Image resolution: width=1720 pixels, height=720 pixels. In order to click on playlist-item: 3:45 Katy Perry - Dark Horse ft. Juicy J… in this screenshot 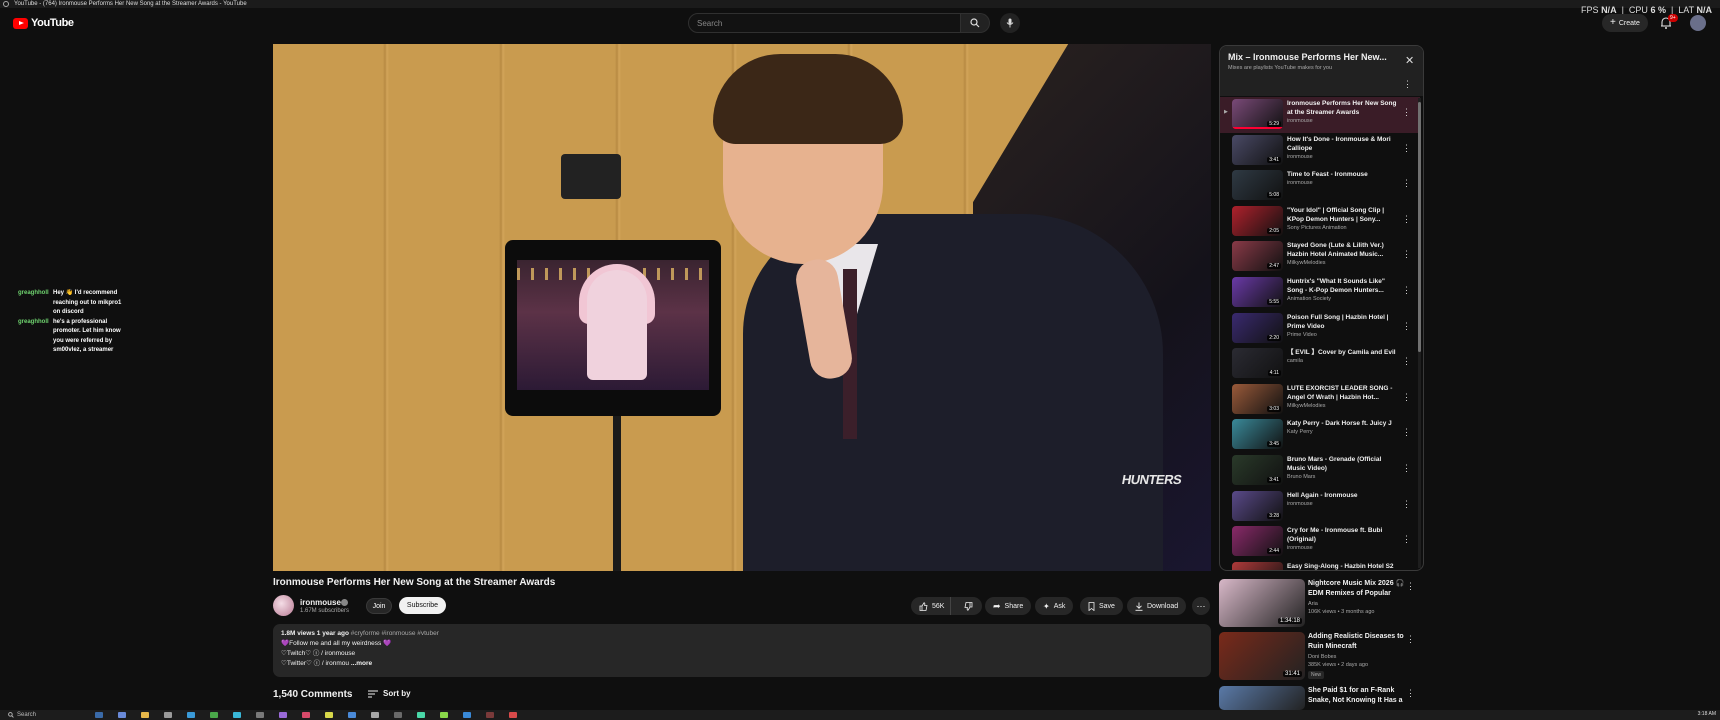, I will do `click(1320, 435)`.